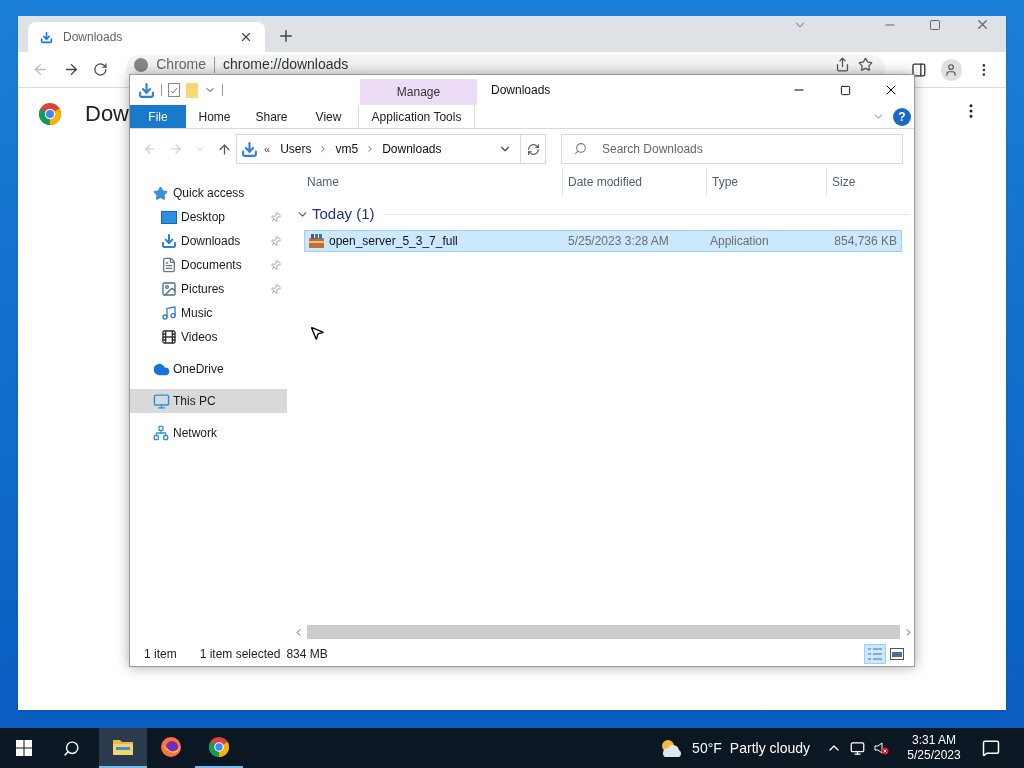 The image size is (1024, 768). I want to click on nav-item: Videos, so click(208, 337).